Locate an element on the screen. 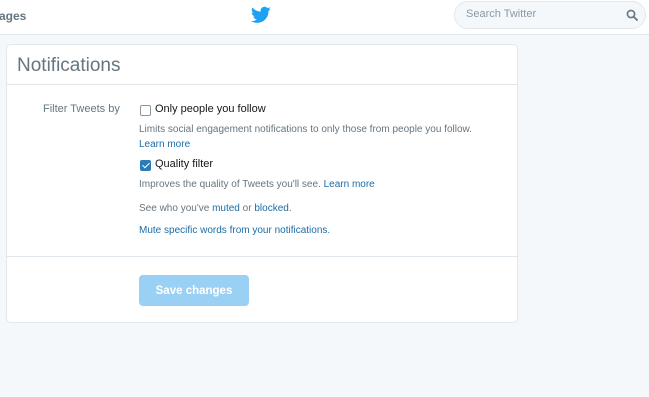  only-people-you-follow-checkbox is located at coordinates (145, 110).